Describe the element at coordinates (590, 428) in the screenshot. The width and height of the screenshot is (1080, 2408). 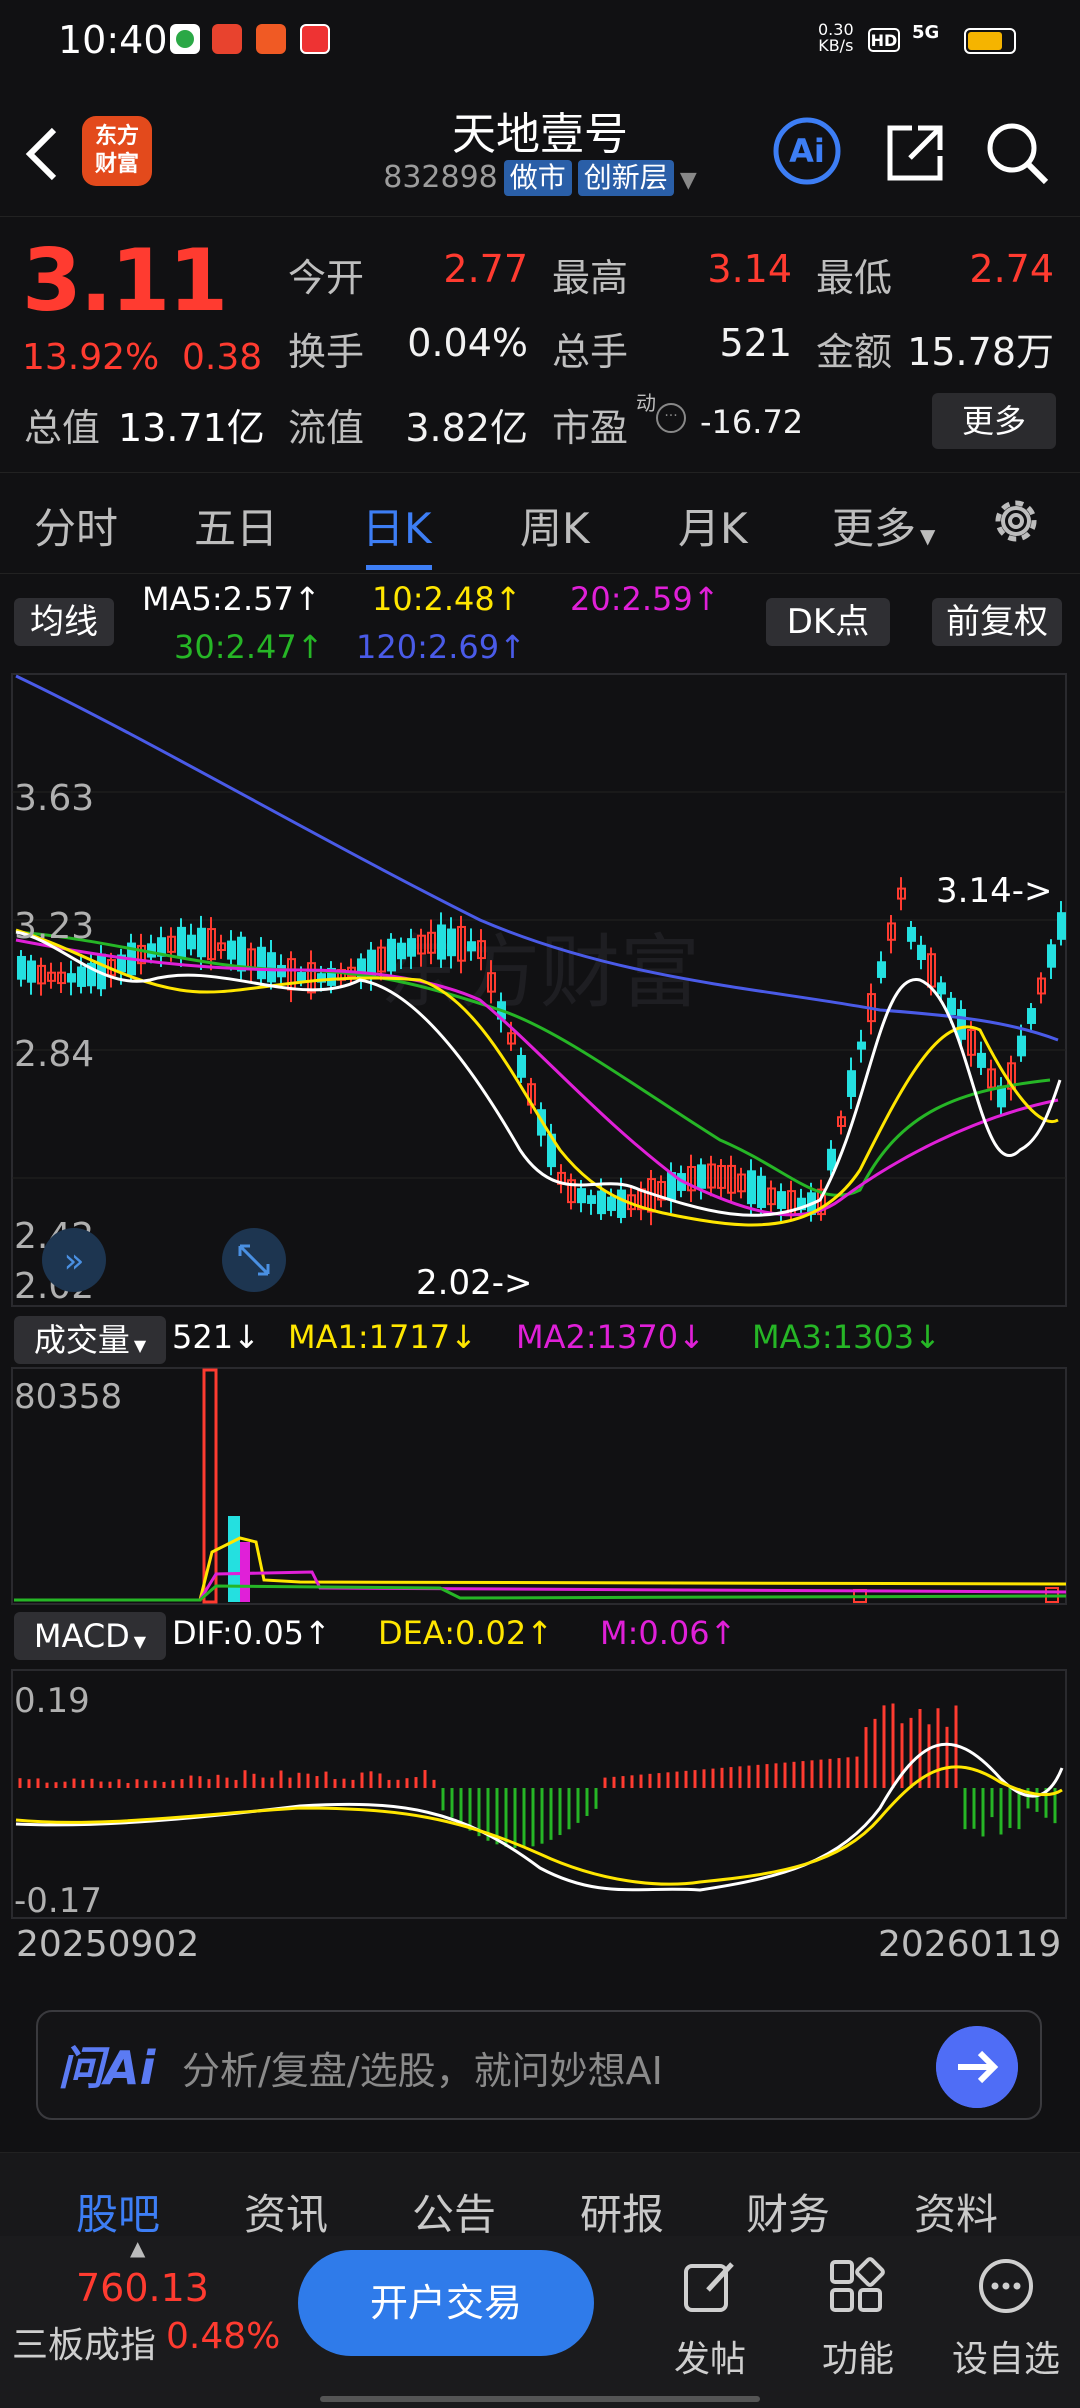
I see `pe-label: 市盈` at that location.